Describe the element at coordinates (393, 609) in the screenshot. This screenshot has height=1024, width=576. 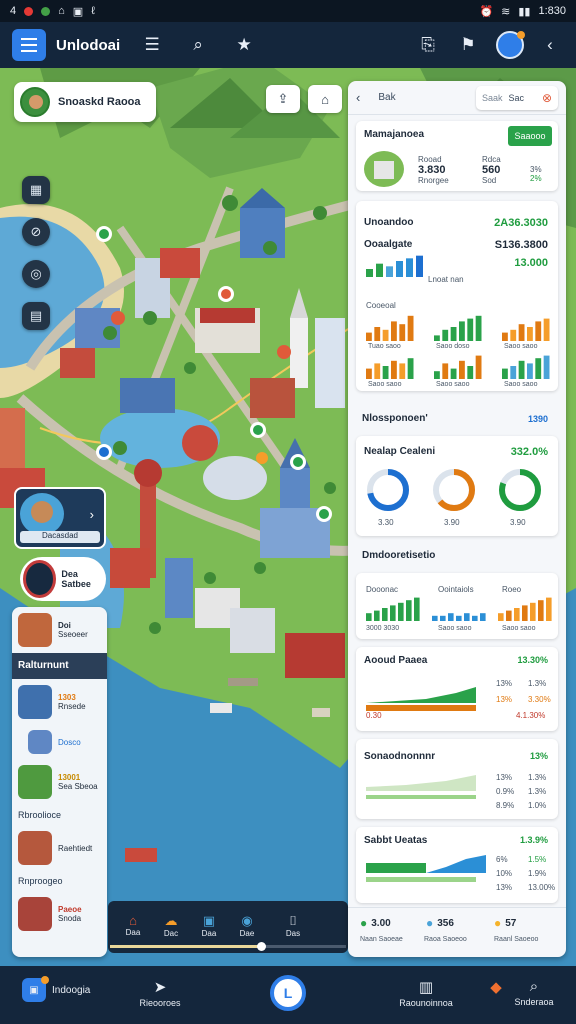
I see `trend-bars-green` at that location.